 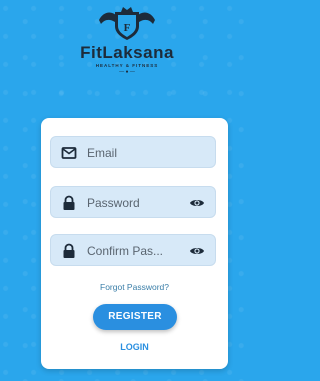 I want to click on ornament-icon: — ● —, so click(x=127, y=72).